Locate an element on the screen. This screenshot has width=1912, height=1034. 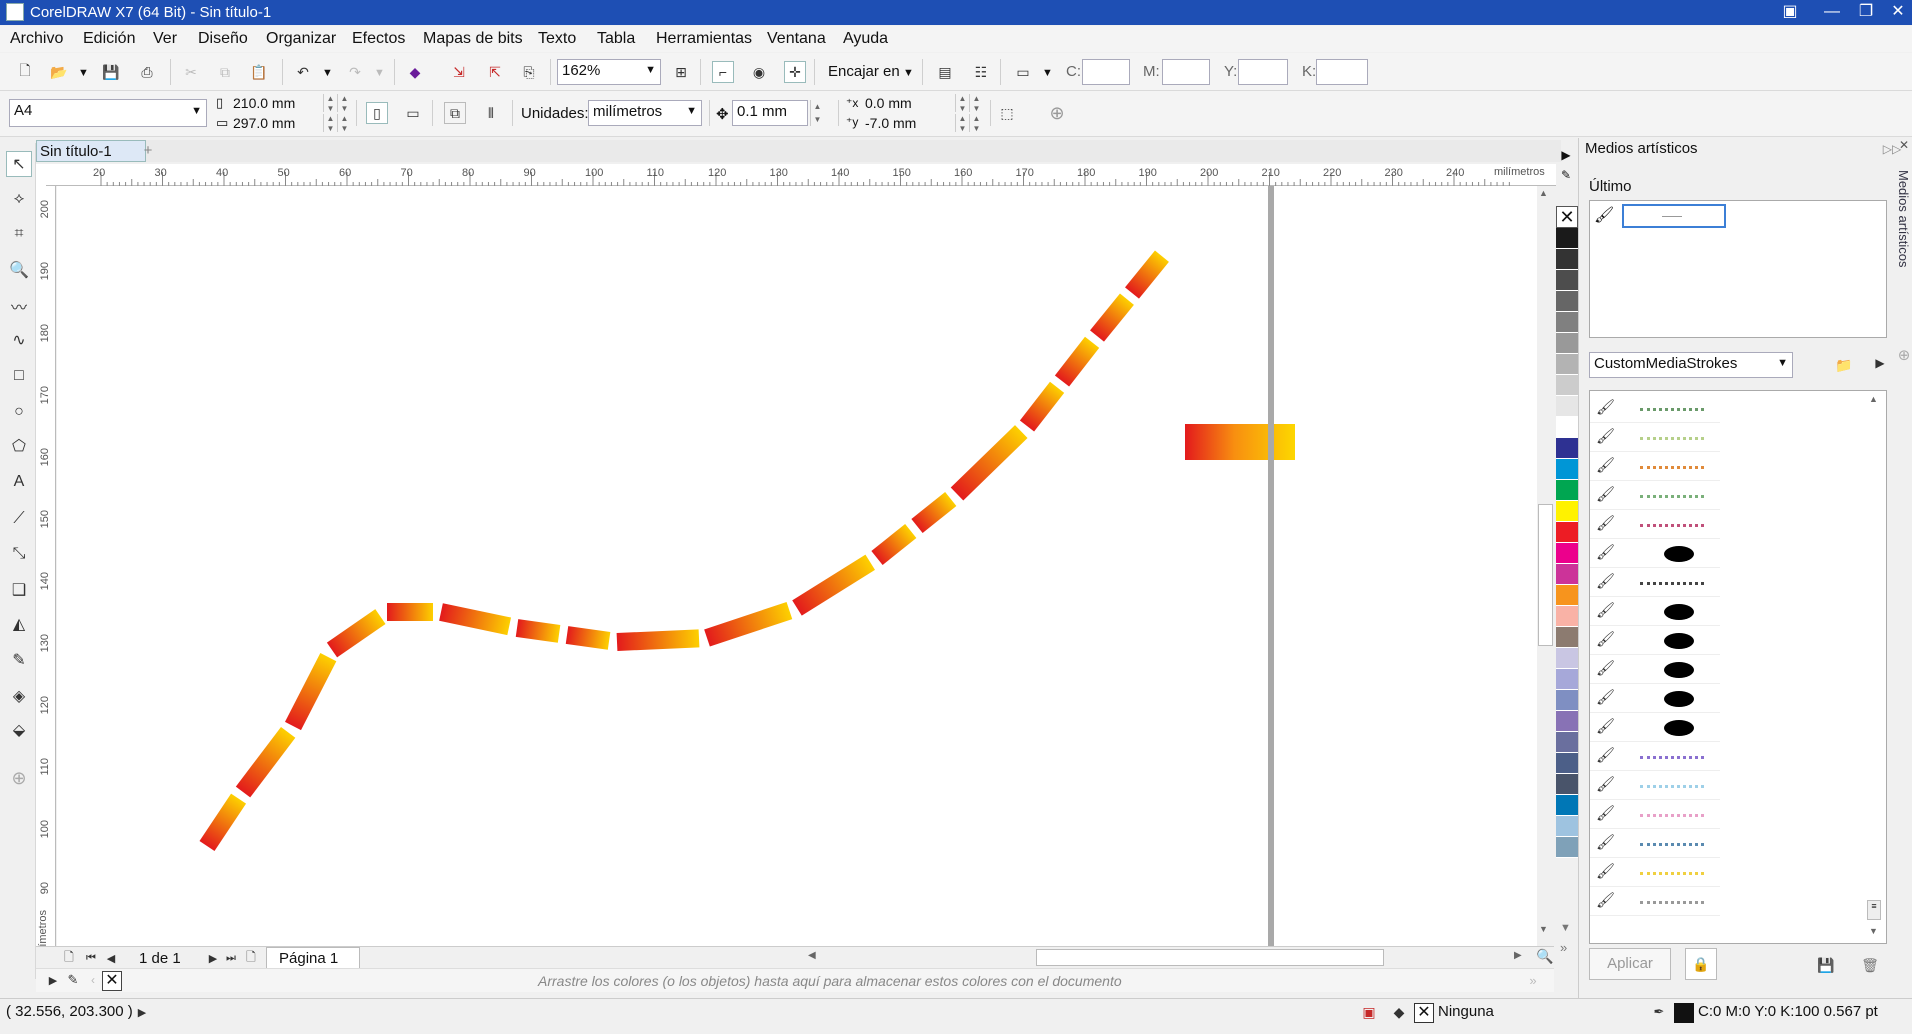
smart-fill-tool-icon: ⬙ is located at coordinates (19, 730).